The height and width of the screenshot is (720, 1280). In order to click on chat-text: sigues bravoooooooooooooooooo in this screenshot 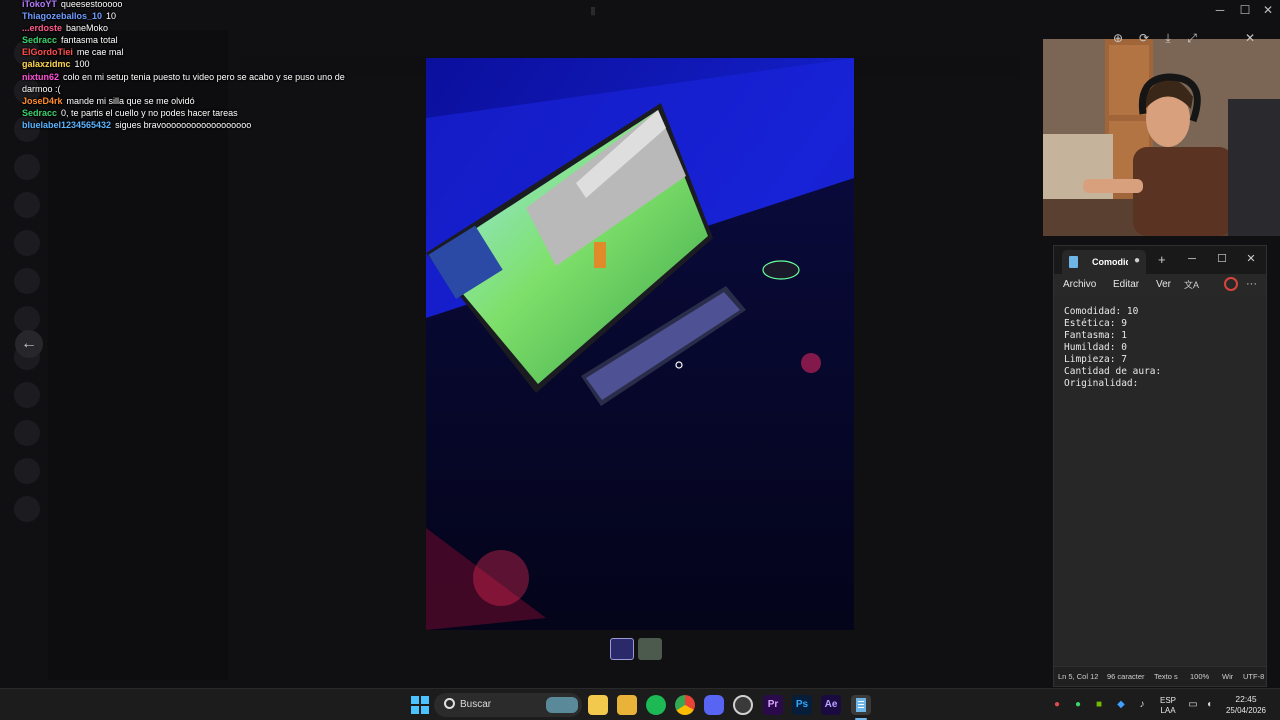, I will do `click(183, 124)`.